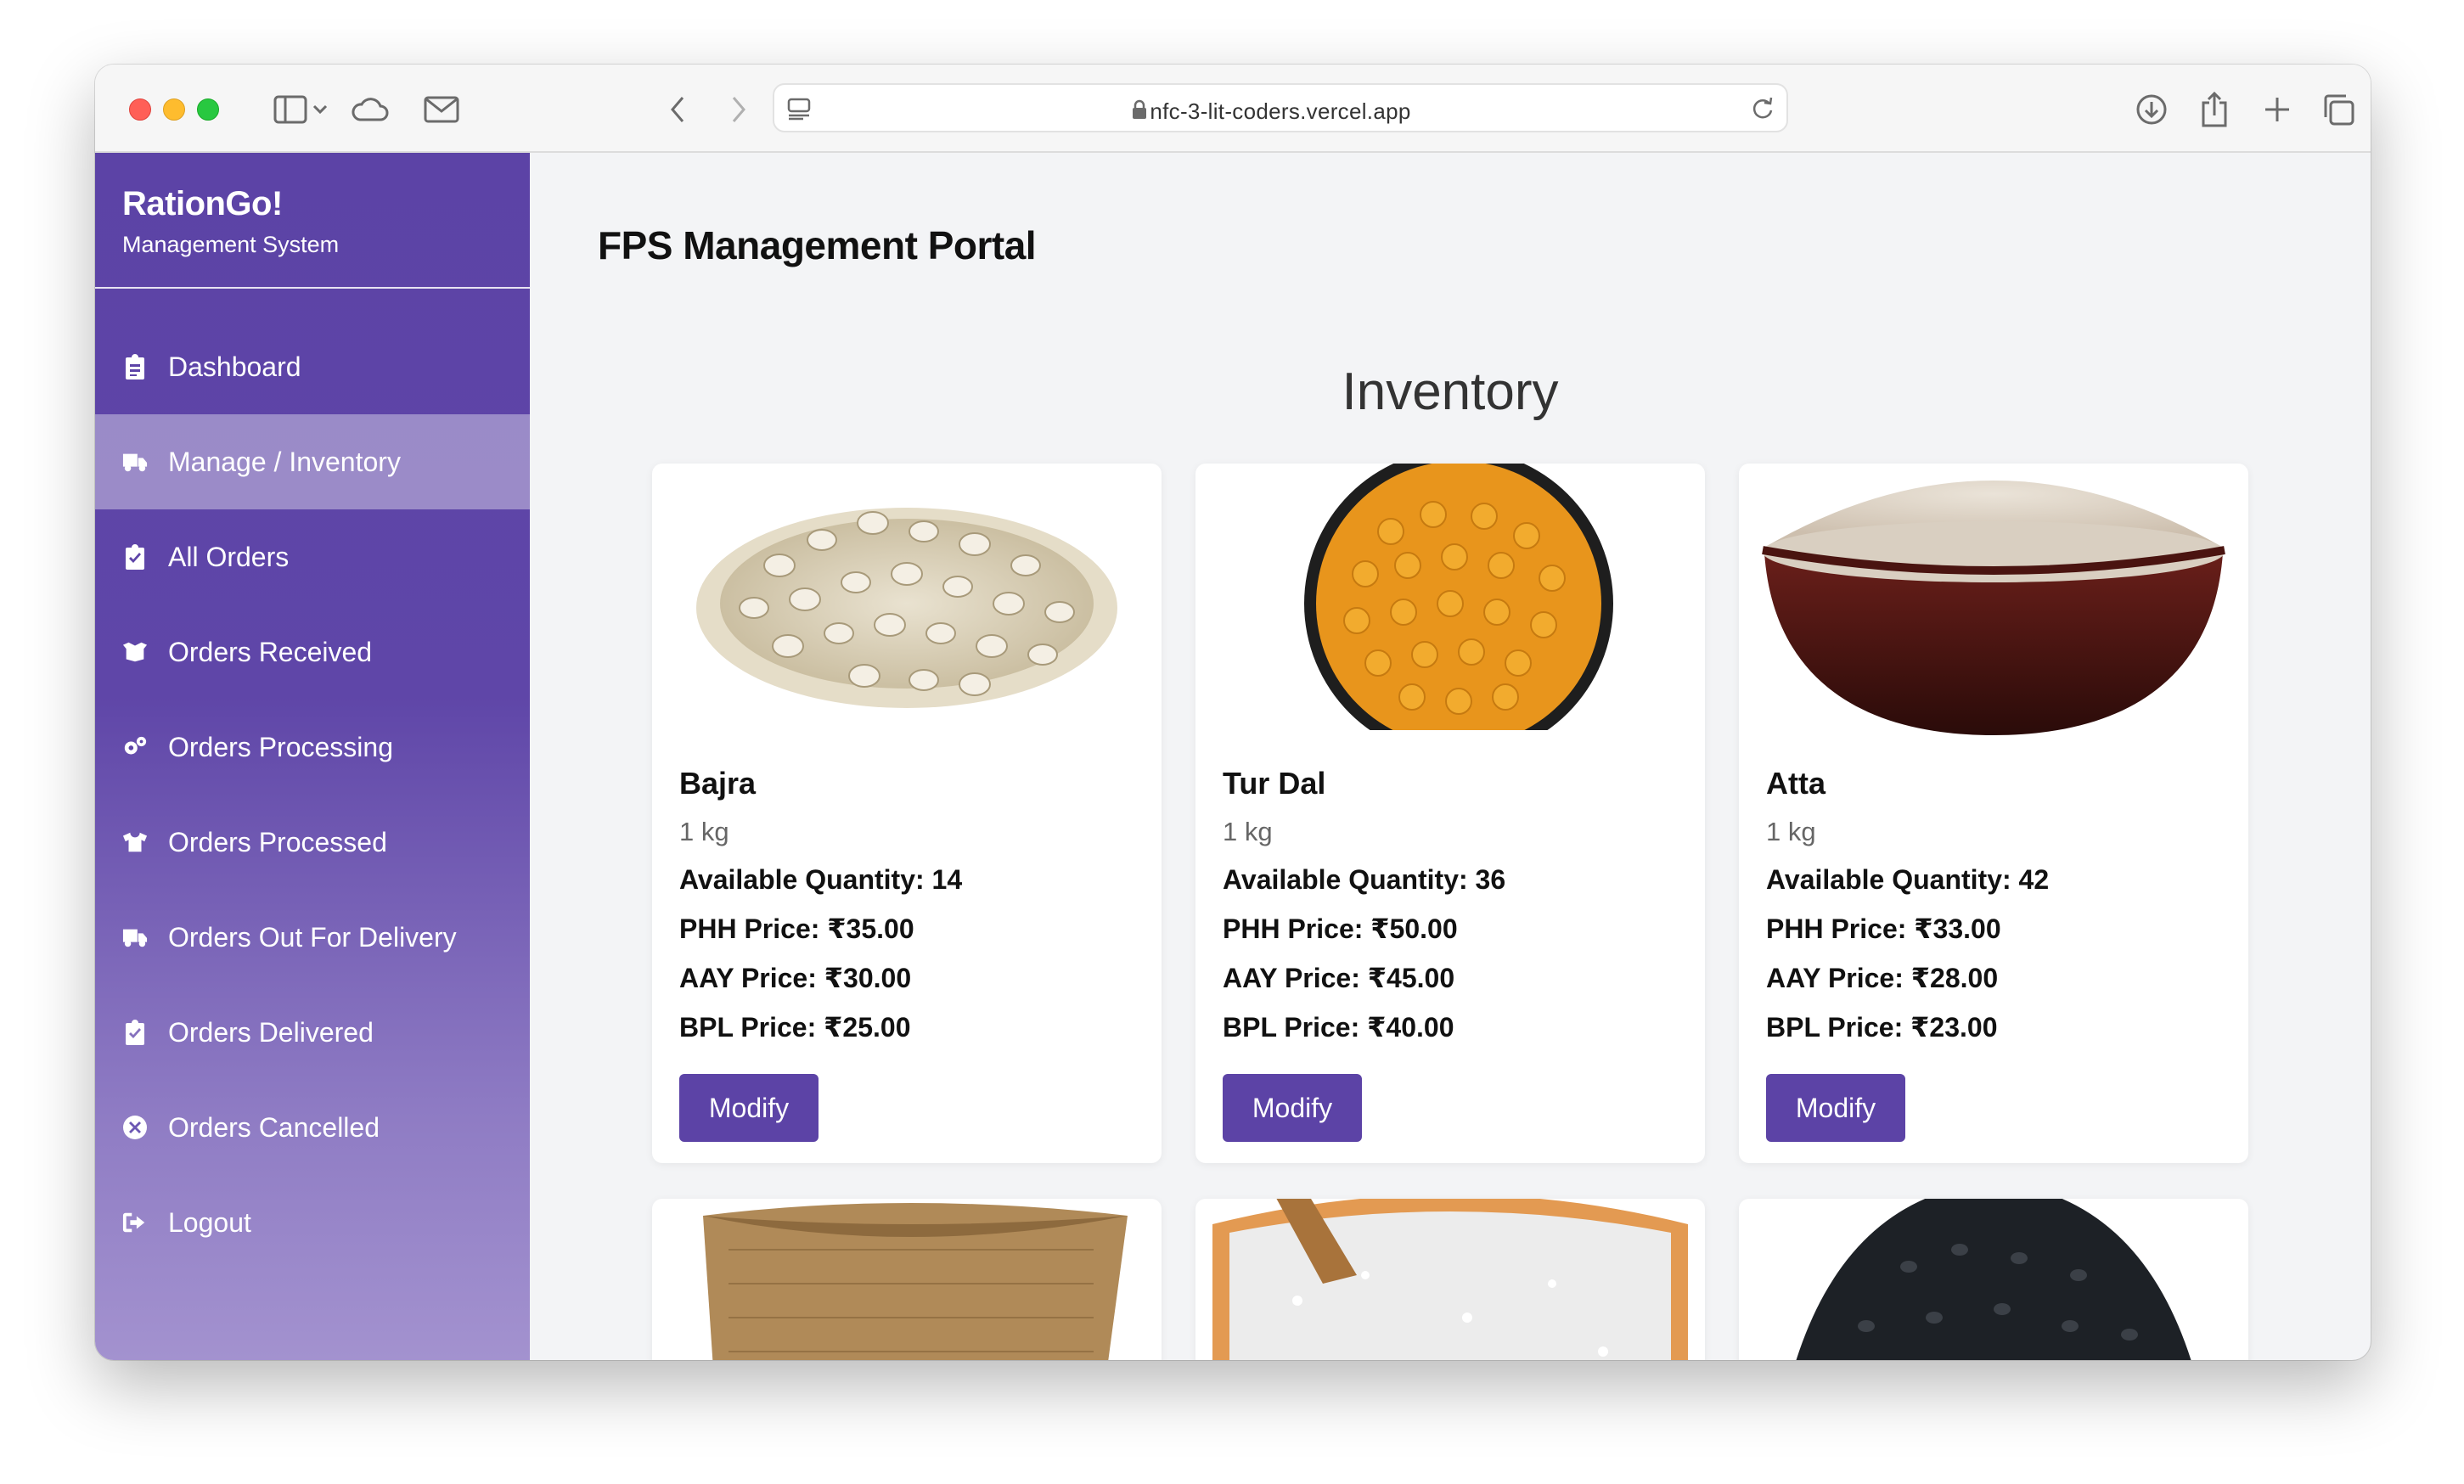  Describe the element at coordinates (135, 366) in the screenshot. I see `clipboard-list-icon` at that location.